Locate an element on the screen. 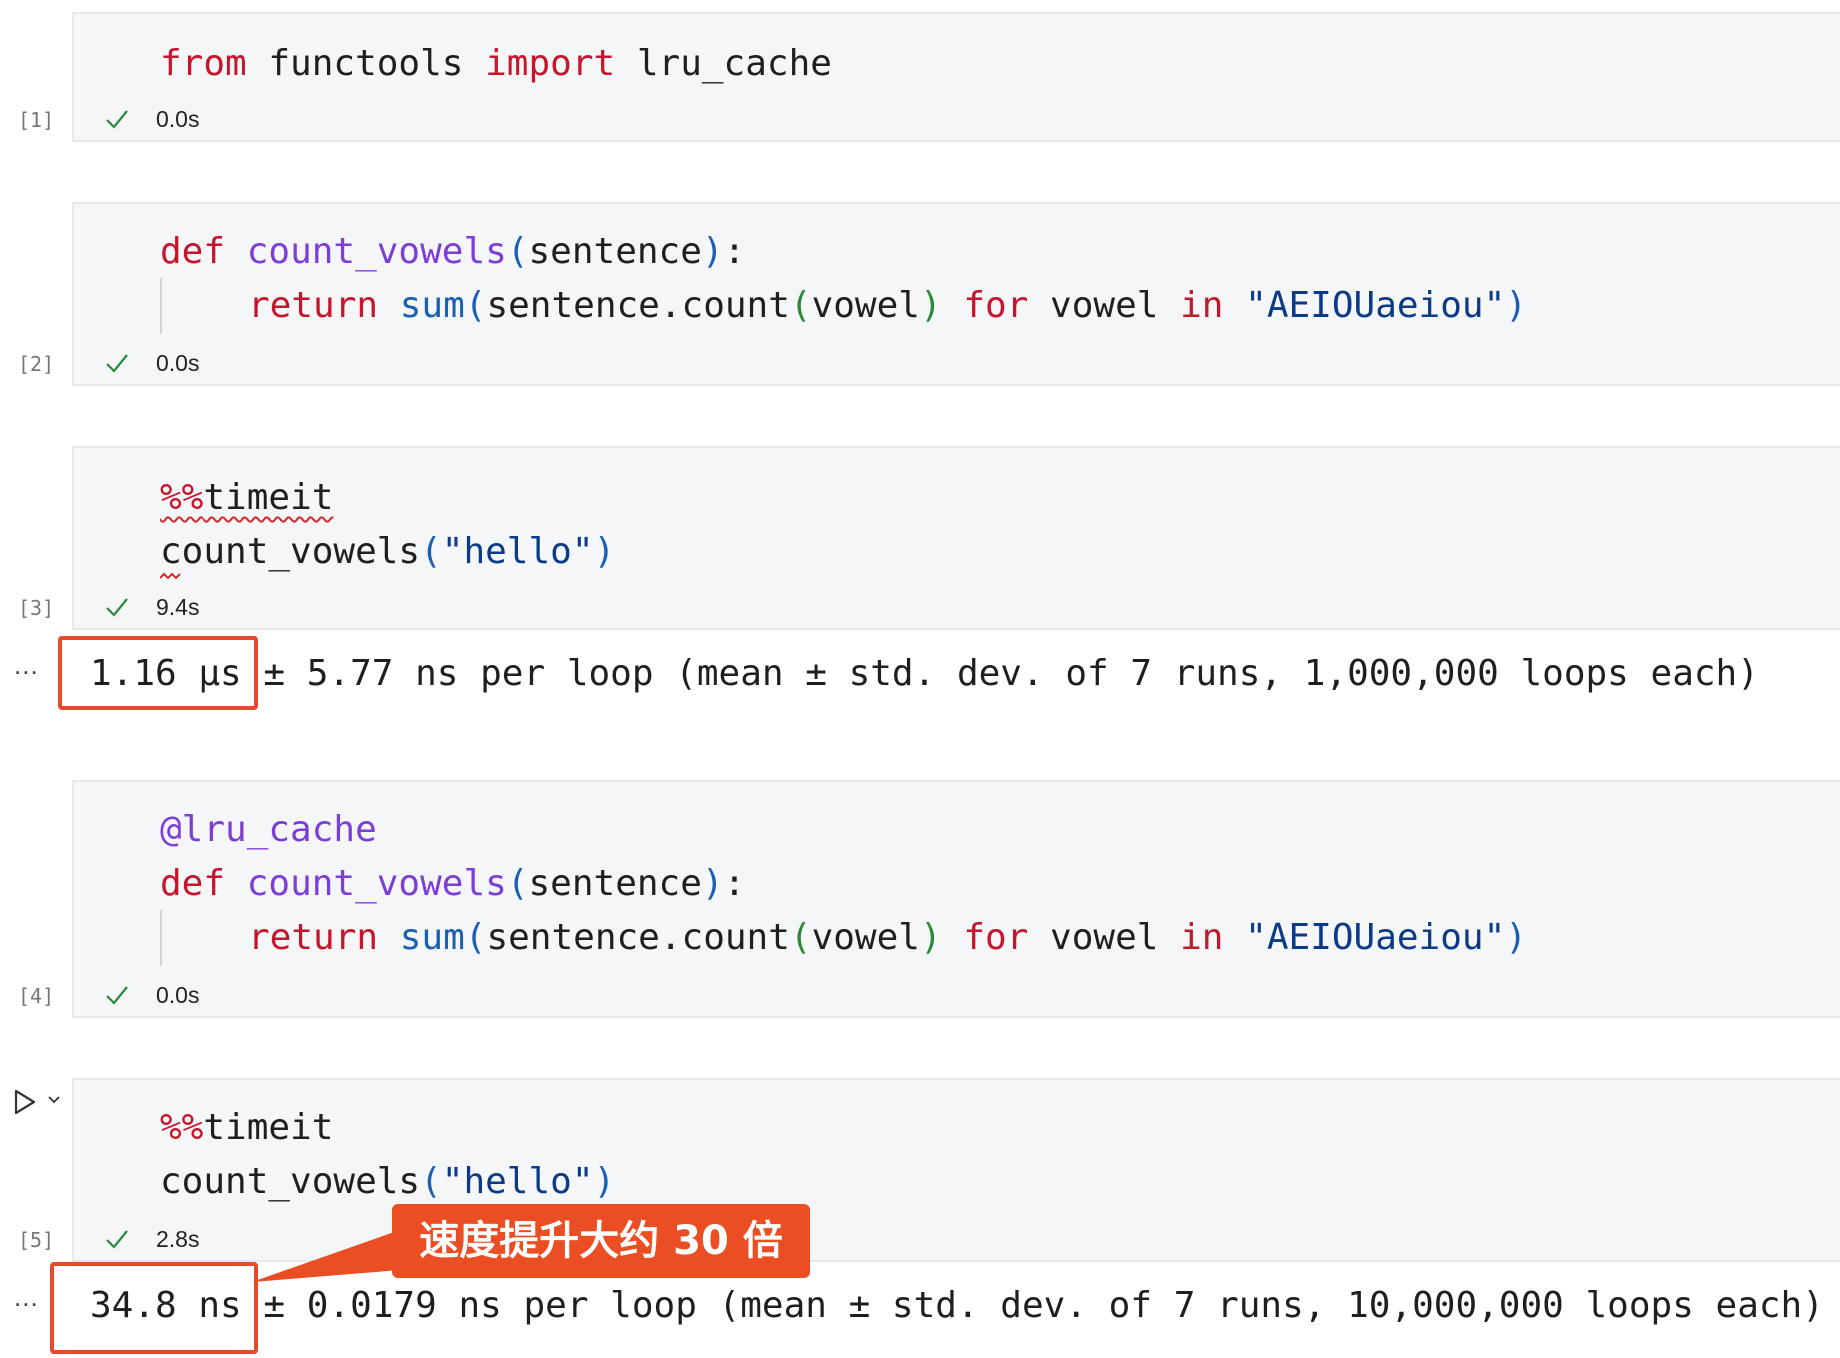 The image size is (1840, 1358). code-cell-1: from functools import lru_cache is located at coordinates (956, 77).